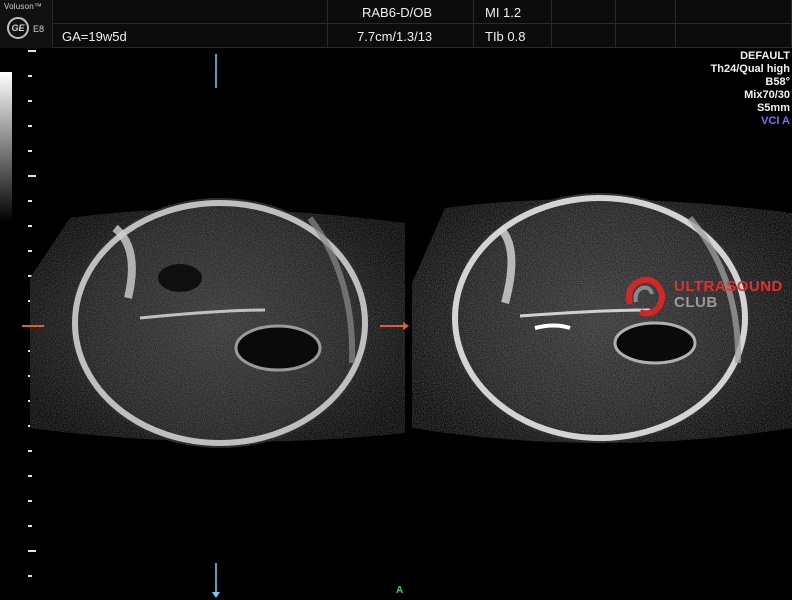  Describe the element at coordinates (775, 121) in the screenshot. I see `vci-label: VCI A` at that location.